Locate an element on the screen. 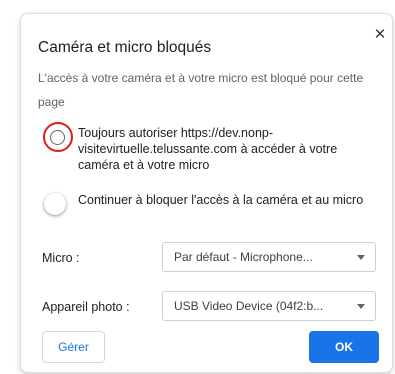 This screenshot has height=374, width=395. radio-button is located at coordinates (57, 137).